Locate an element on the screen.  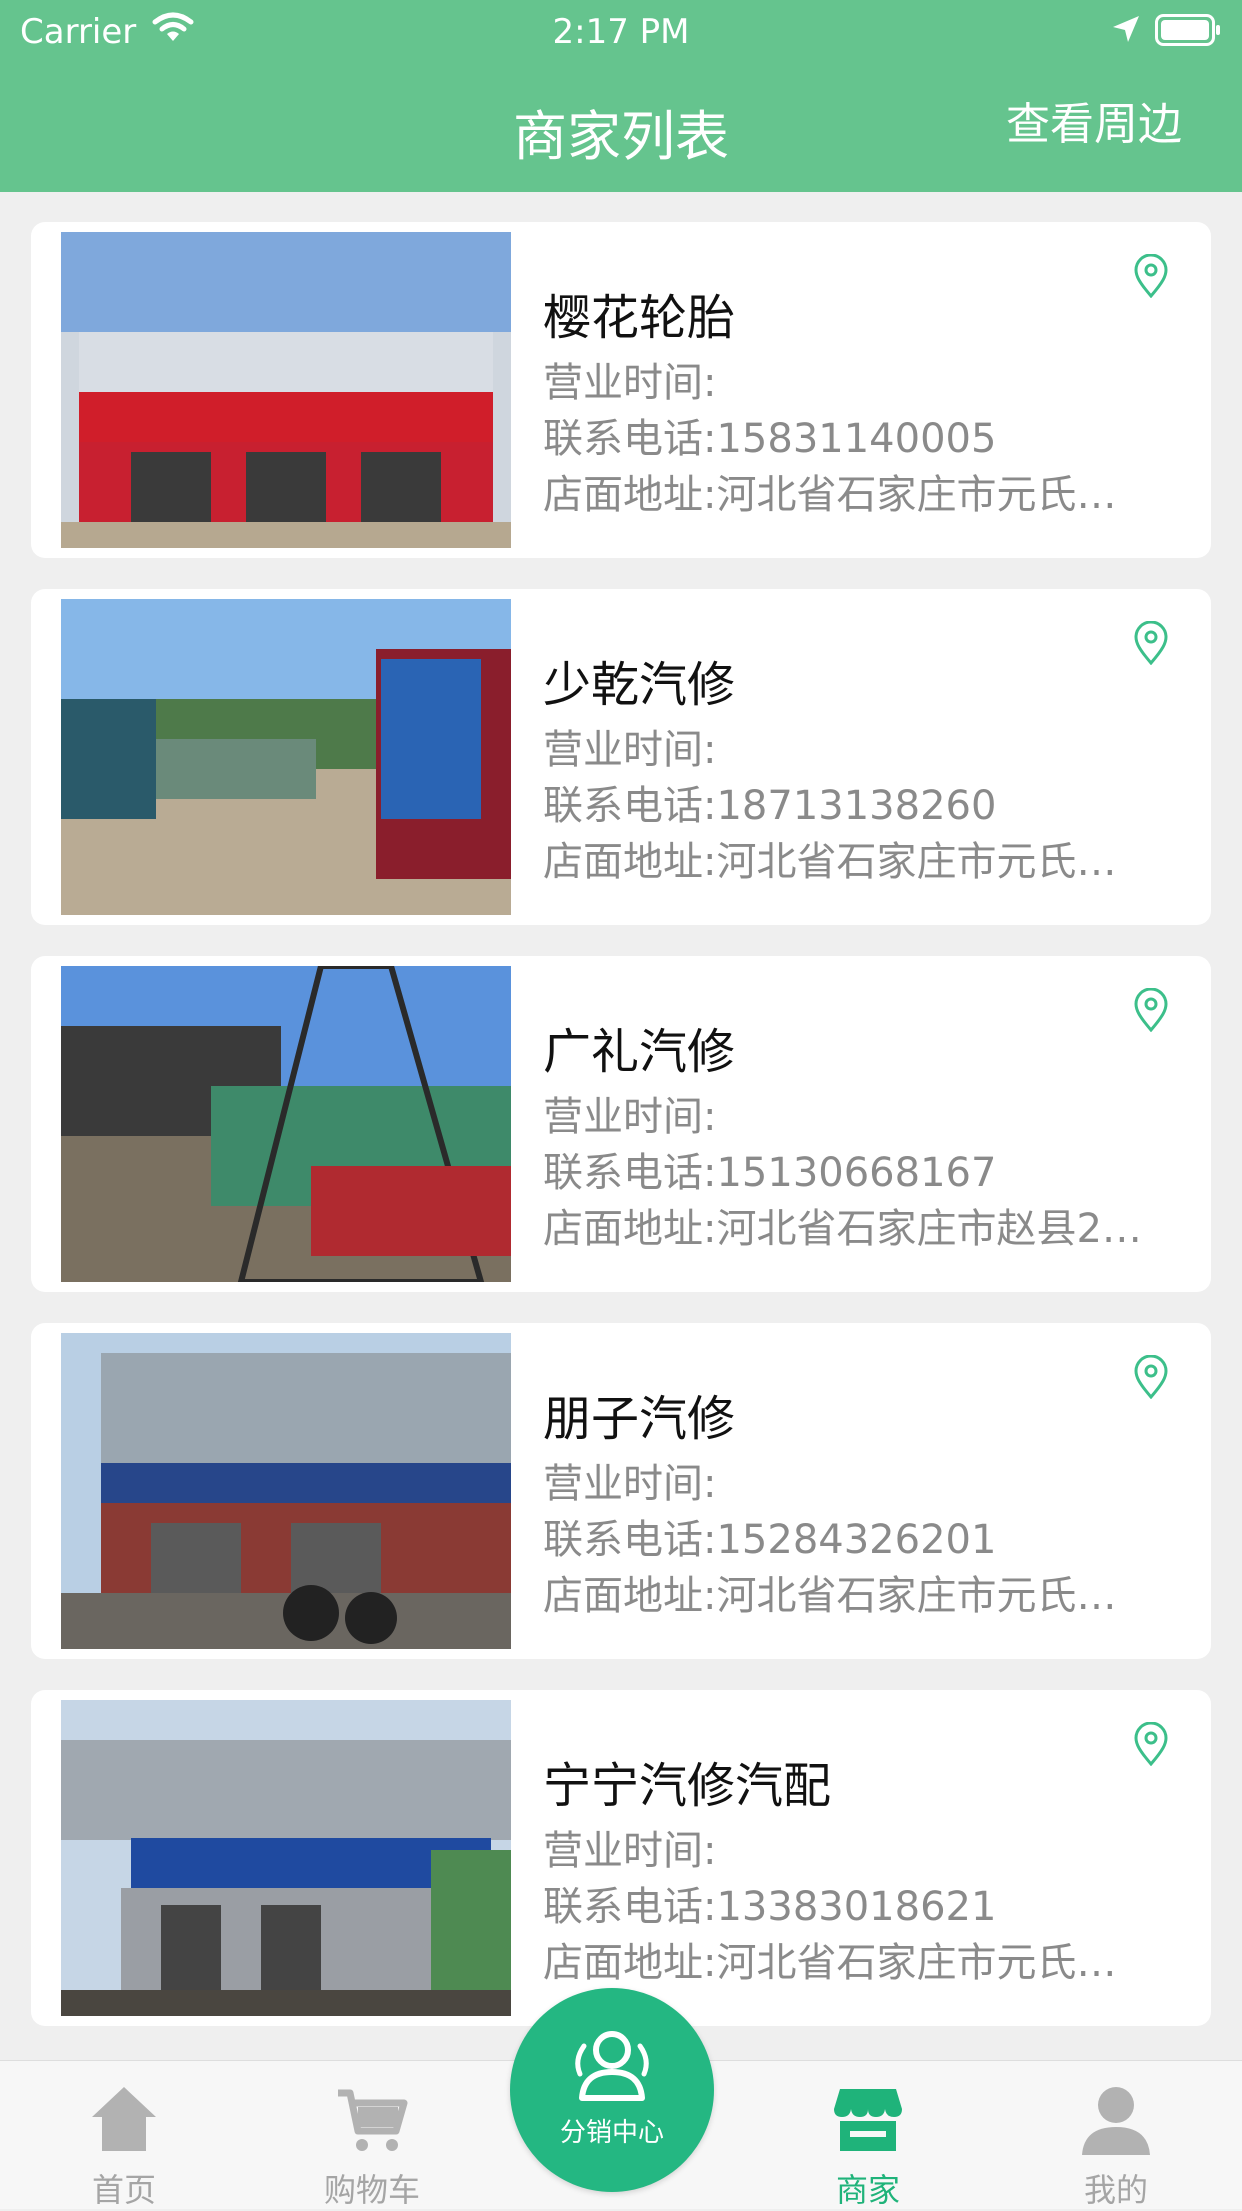
location-arrow-icon is located at coordinates (1126, 31).